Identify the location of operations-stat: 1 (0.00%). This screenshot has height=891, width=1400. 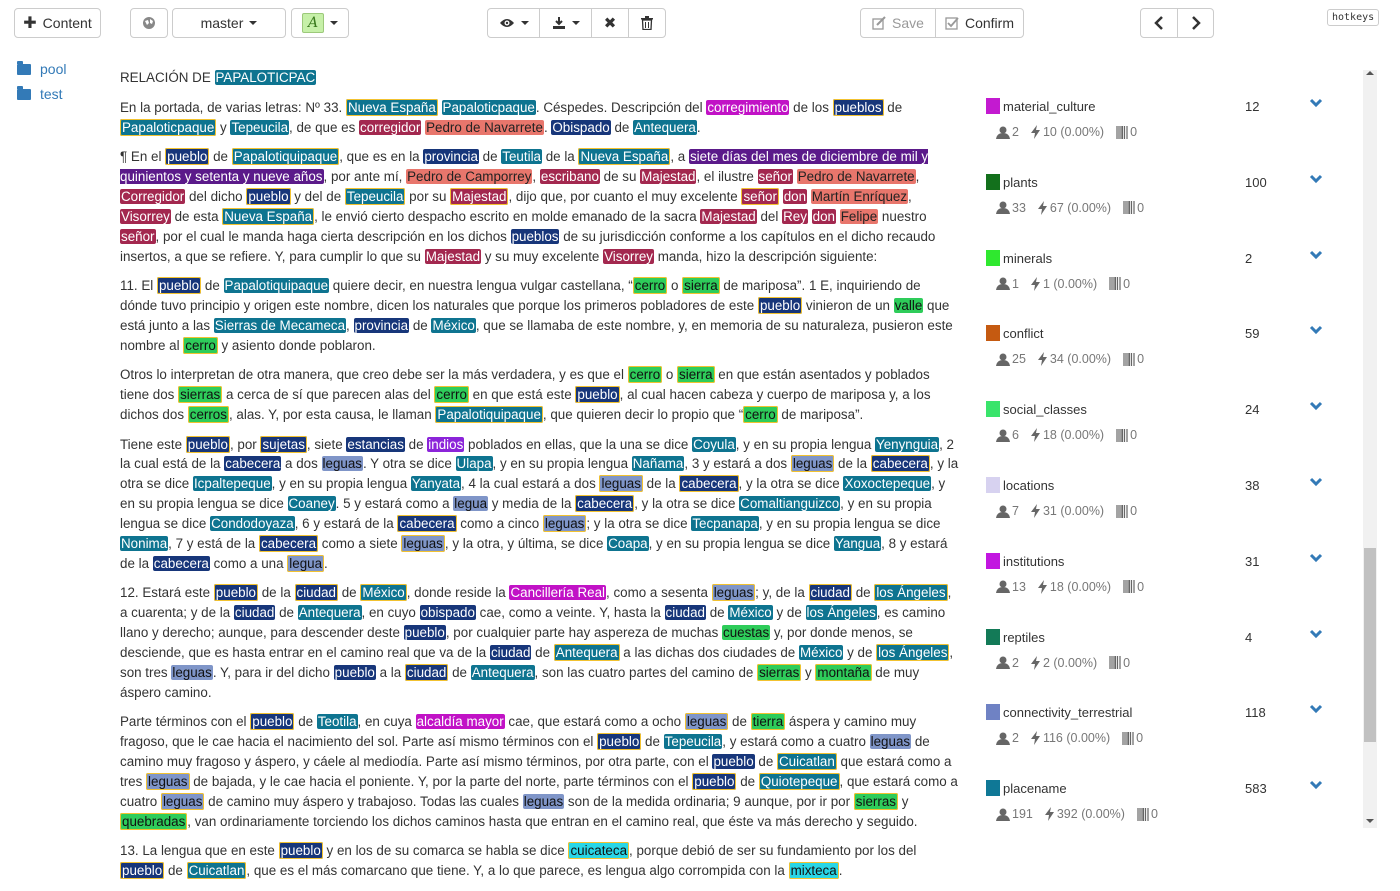
(1063, 283).